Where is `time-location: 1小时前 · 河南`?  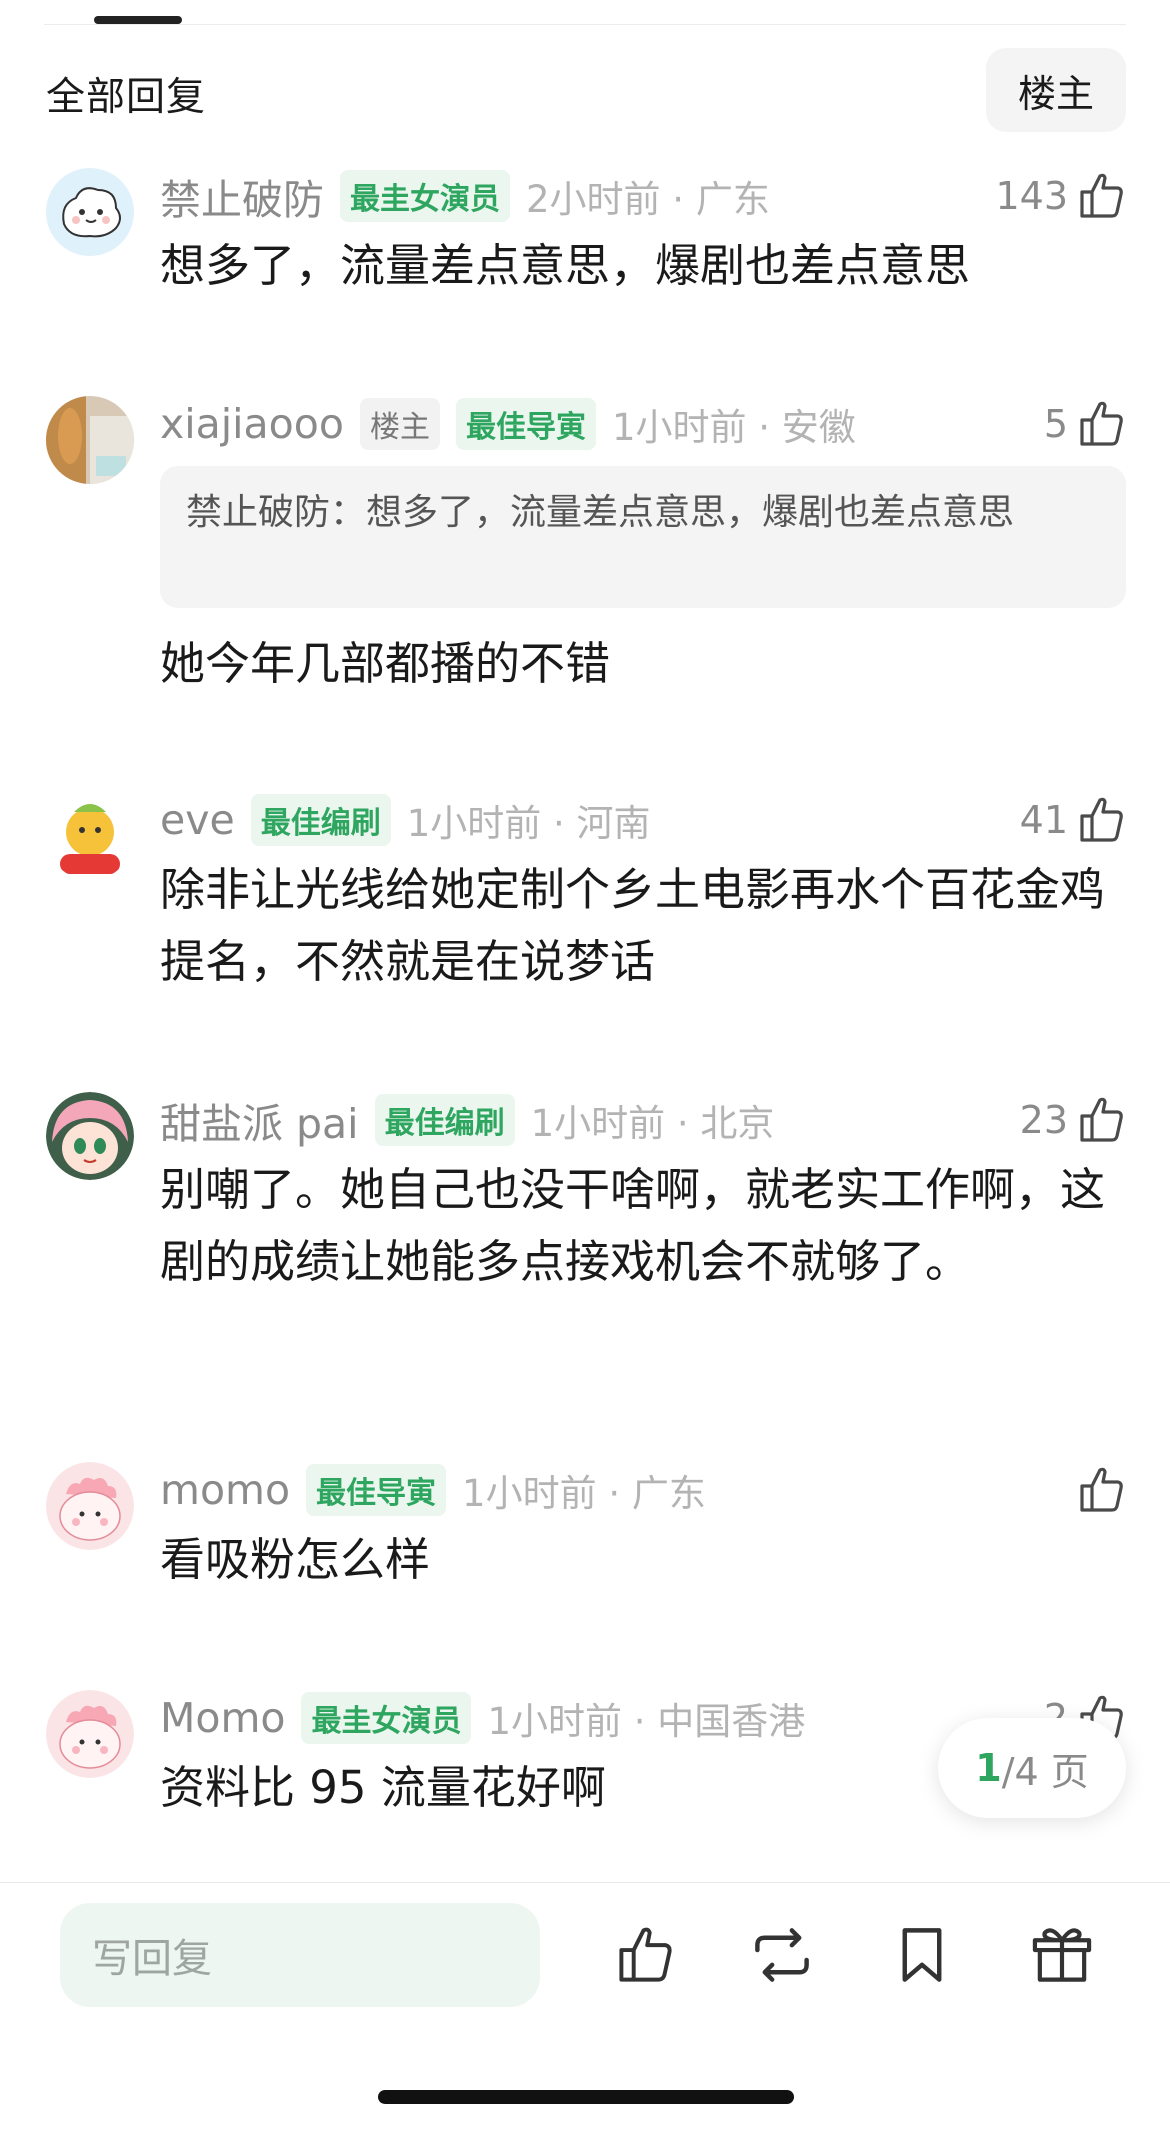 time-location: 1小时前 · 河南 is located at coordinates (528, 823).